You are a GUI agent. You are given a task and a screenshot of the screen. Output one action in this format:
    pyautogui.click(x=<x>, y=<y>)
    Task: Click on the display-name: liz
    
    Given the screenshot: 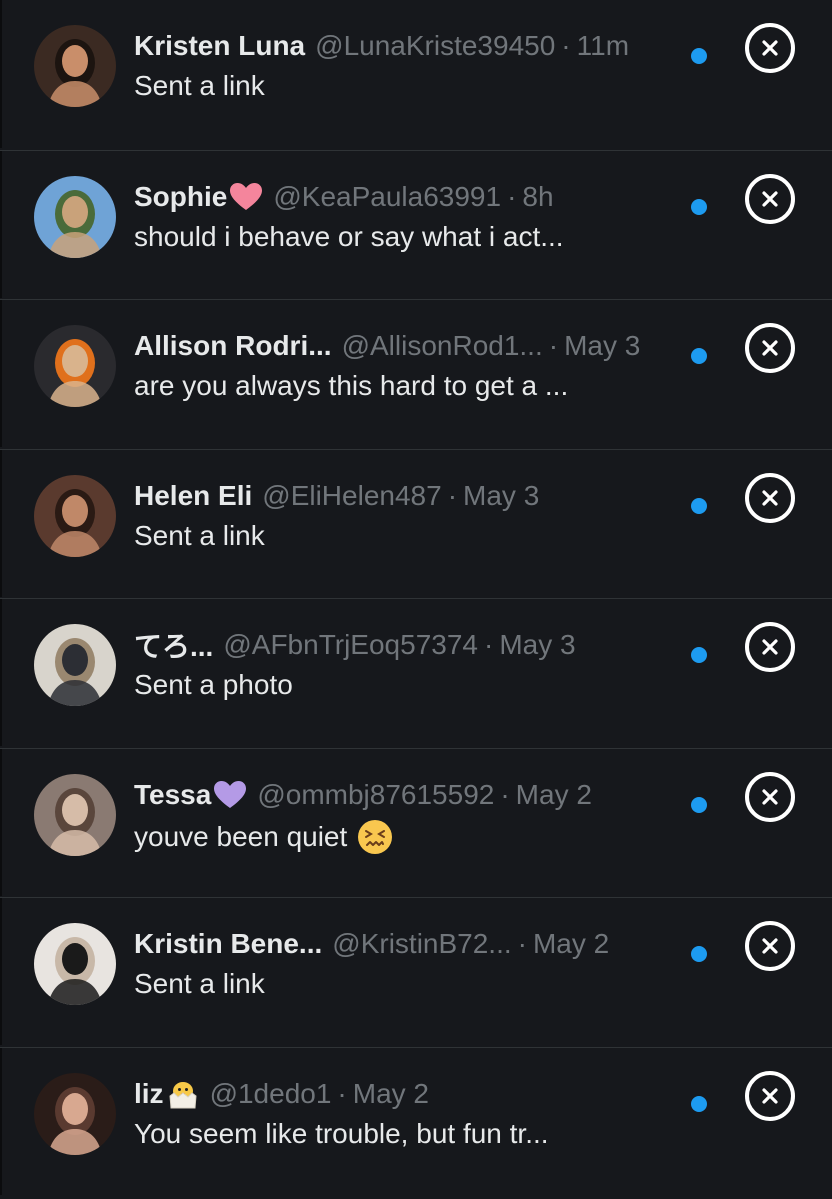 What is the action you would take?
    pyautogui.click(x=149, y=1093)
    